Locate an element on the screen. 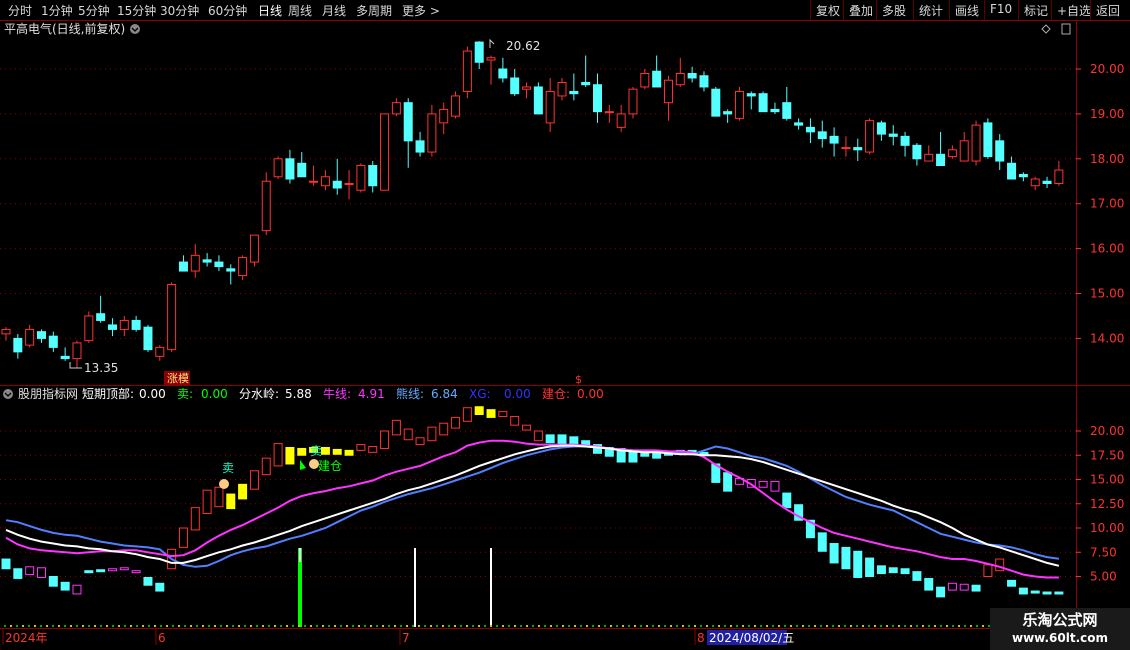 This screenshot has height=650, width=1130. panel-toggle-icon is located at coordinates (1066, 29).